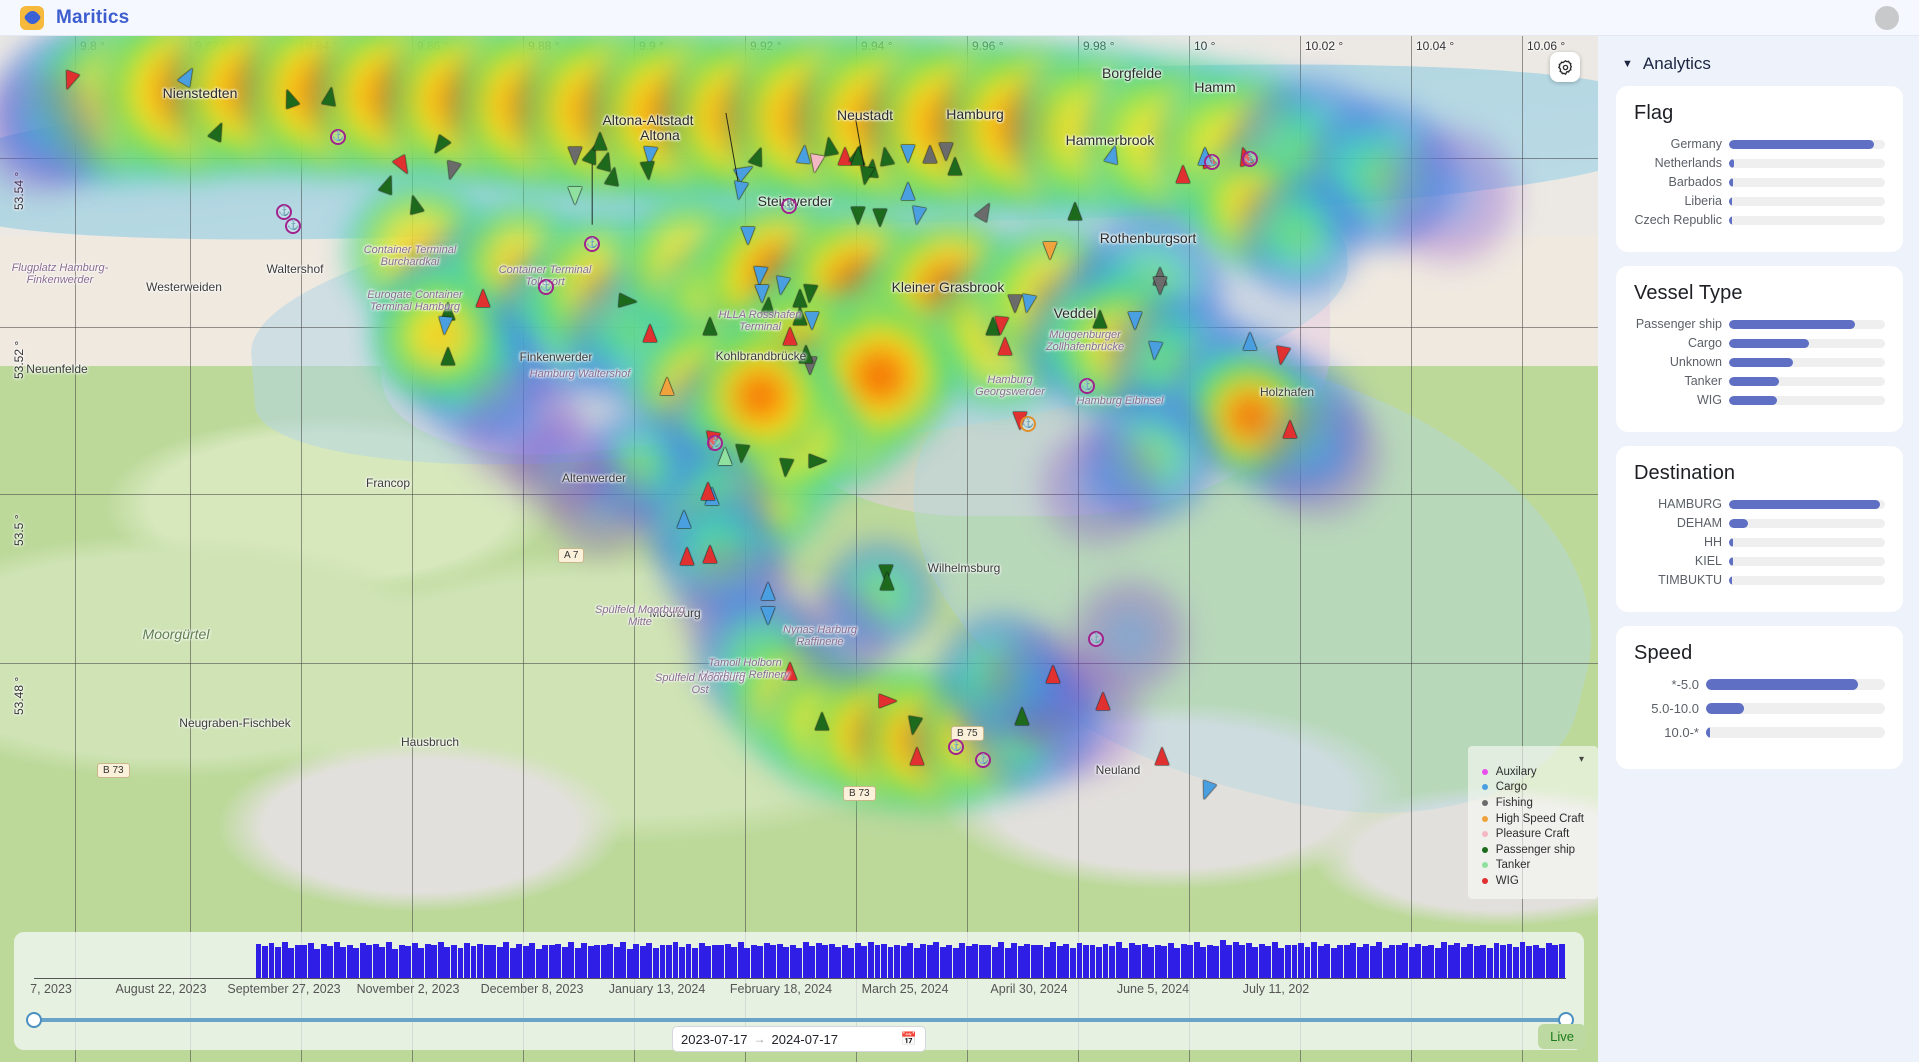  I want to click on date-from-input: 2023-07-17, so click(714, 1039).